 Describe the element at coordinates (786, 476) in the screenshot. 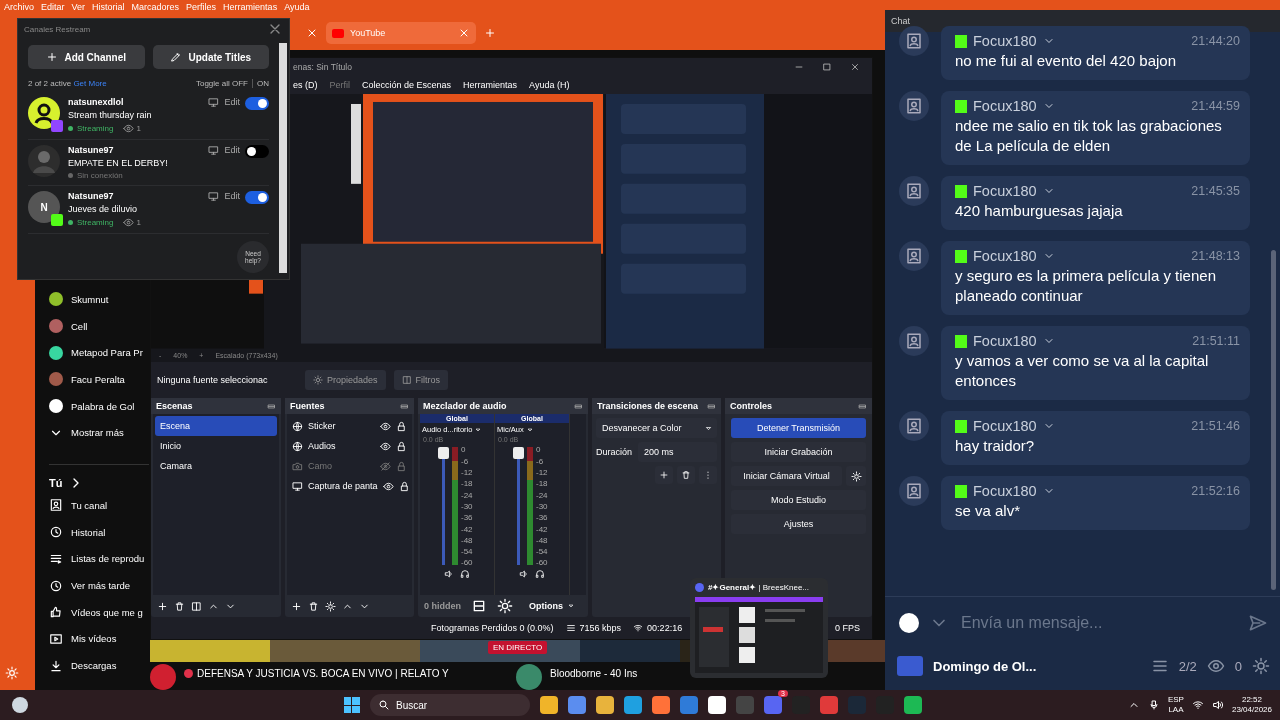

I see `control-button: Iniciar Cámara Virtual` at that location.